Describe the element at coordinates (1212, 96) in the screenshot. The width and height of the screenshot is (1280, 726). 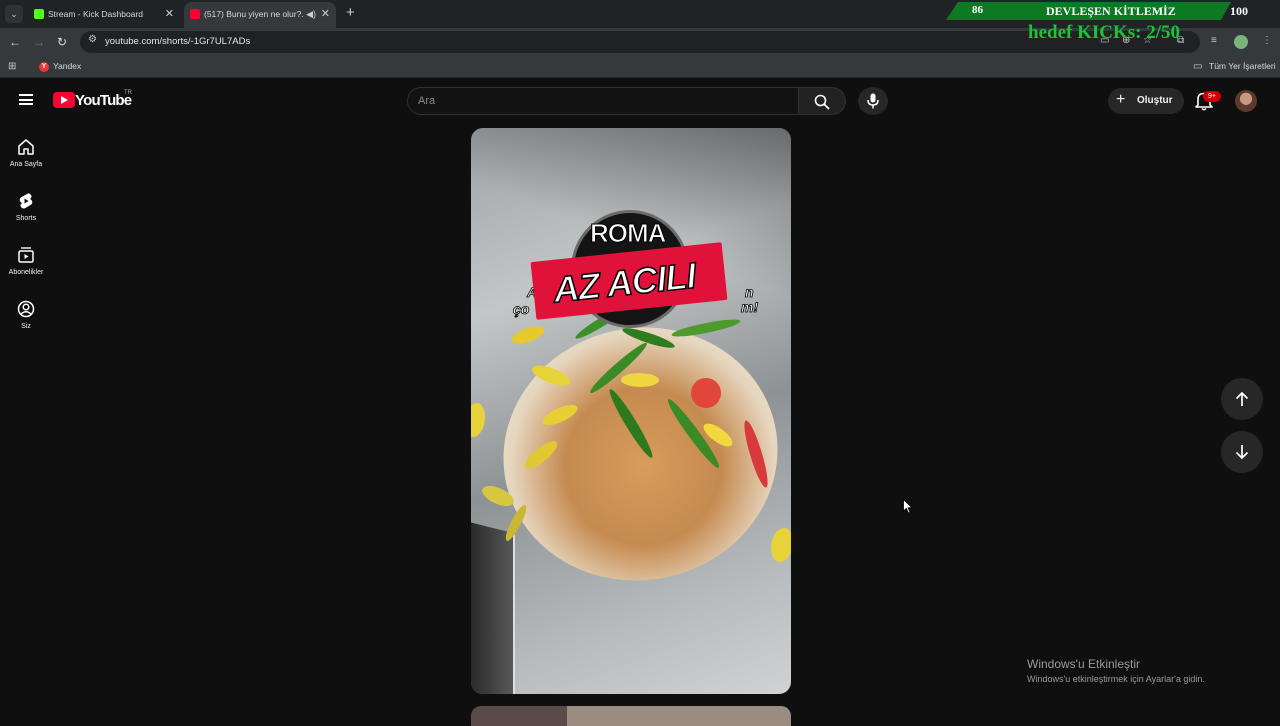
I see `notification-count-badge: 9+` at that location.